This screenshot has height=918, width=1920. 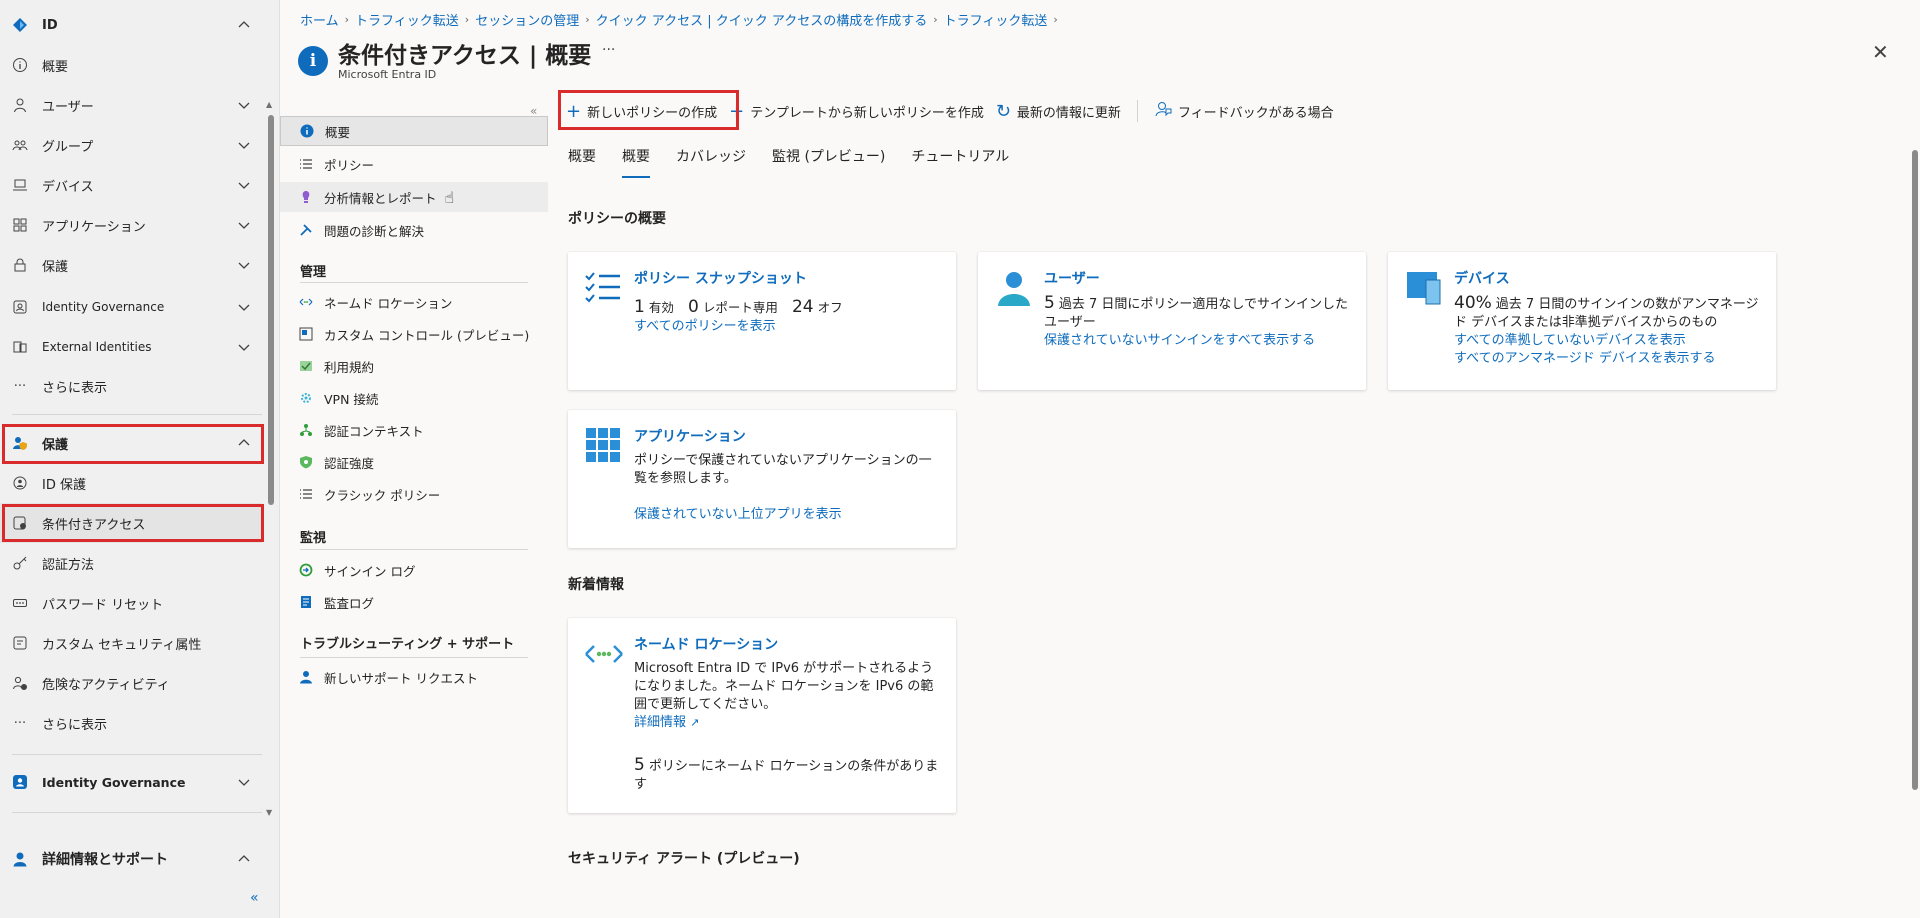 I want to click on button-label: 最新の情報に更新, so click(x=1068, y=113).